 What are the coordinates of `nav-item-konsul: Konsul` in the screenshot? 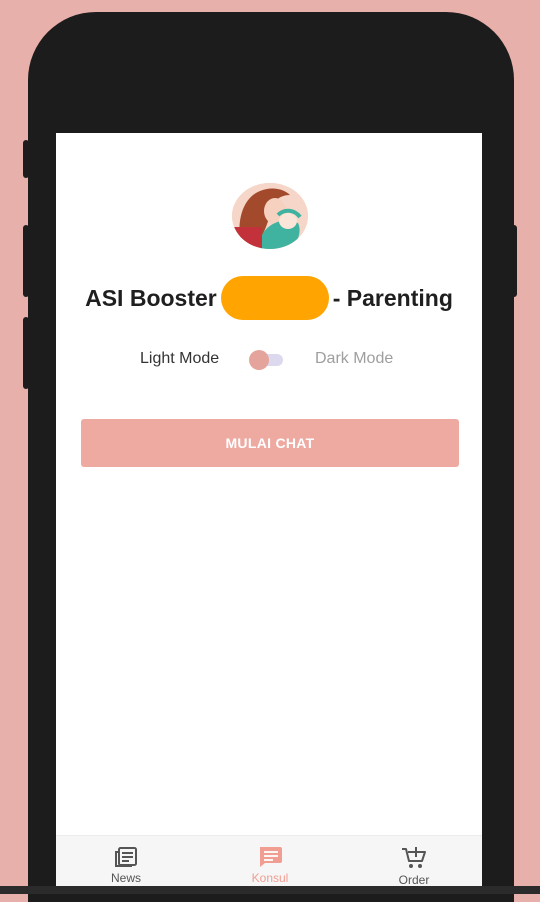 It's located at (270, 865).